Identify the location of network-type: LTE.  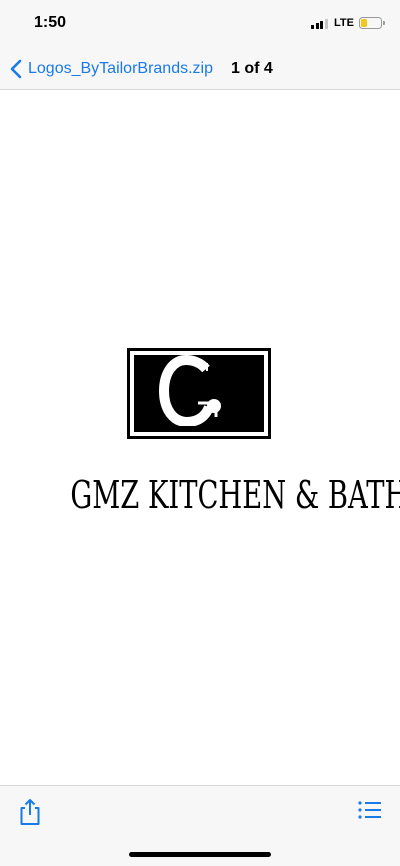
(344, 23).